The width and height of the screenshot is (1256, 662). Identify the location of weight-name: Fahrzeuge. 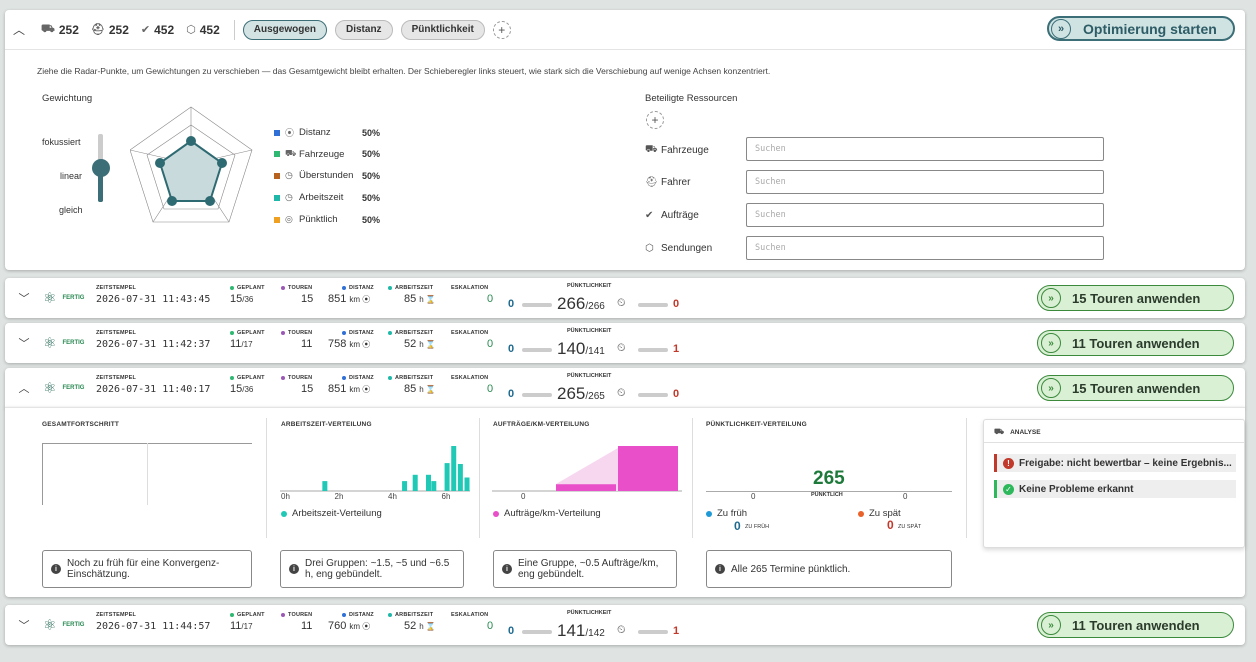
(322, 154).